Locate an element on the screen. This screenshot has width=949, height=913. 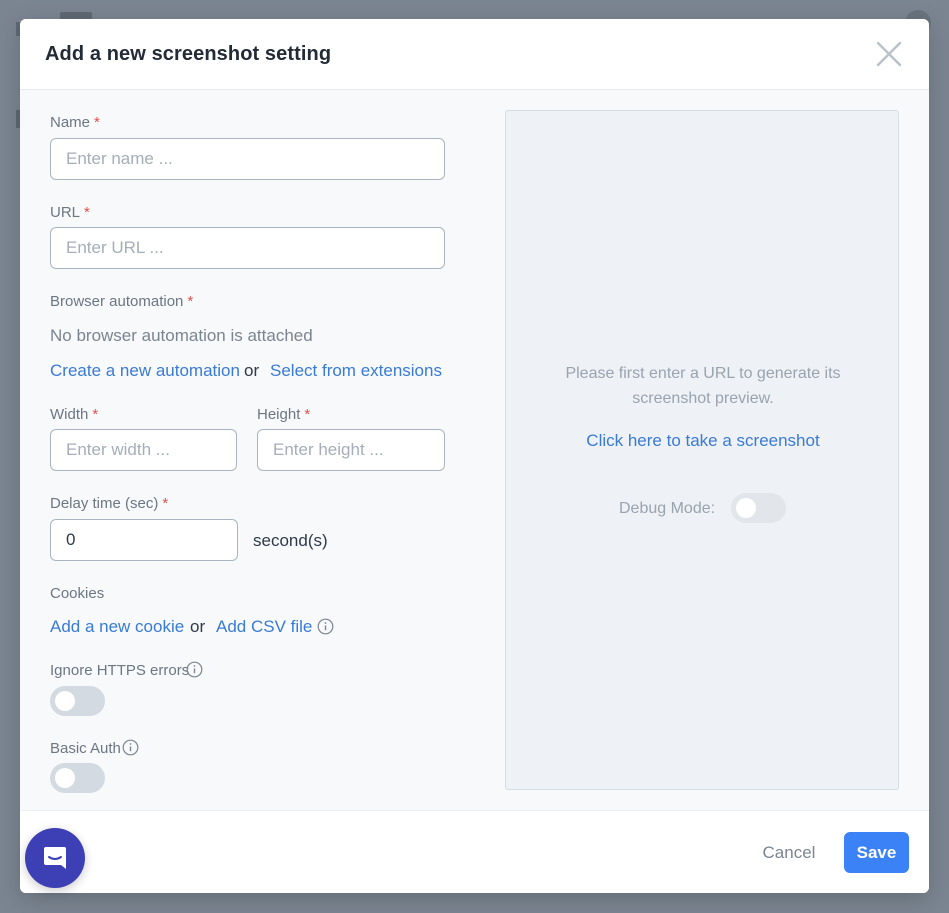
width-input is located at coordinates (143, 450).